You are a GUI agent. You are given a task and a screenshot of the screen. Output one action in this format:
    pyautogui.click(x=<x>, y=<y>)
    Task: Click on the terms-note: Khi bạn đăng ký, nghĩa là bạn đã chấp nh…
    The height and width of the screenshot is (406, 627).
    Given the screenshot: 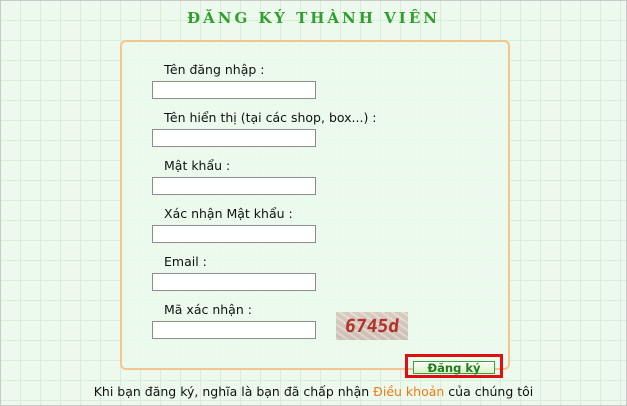 What is the action you would take?
    pyautogui.click(x=313, y=391)
    